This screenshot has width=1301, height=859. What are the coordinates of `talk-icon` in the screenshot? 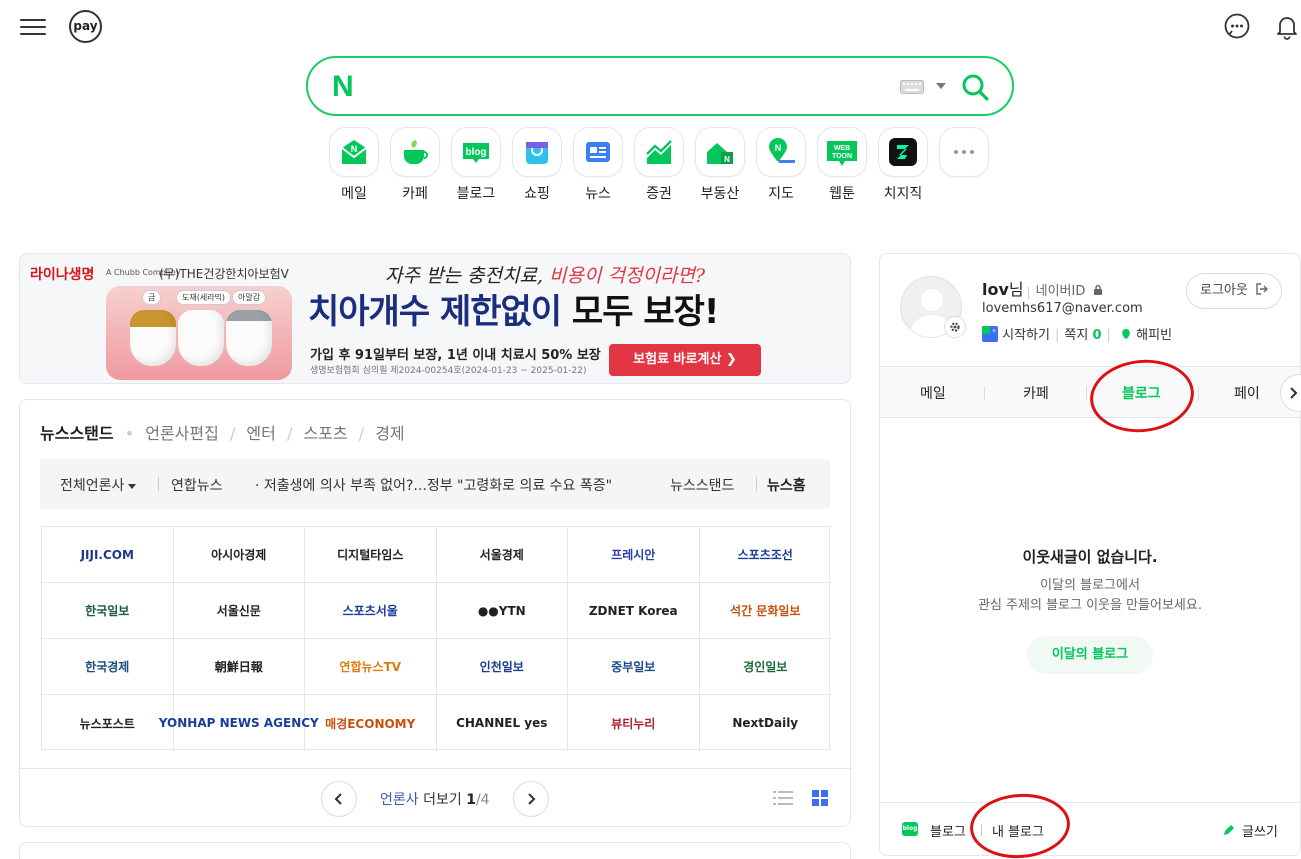 It's located at (1237, 26).